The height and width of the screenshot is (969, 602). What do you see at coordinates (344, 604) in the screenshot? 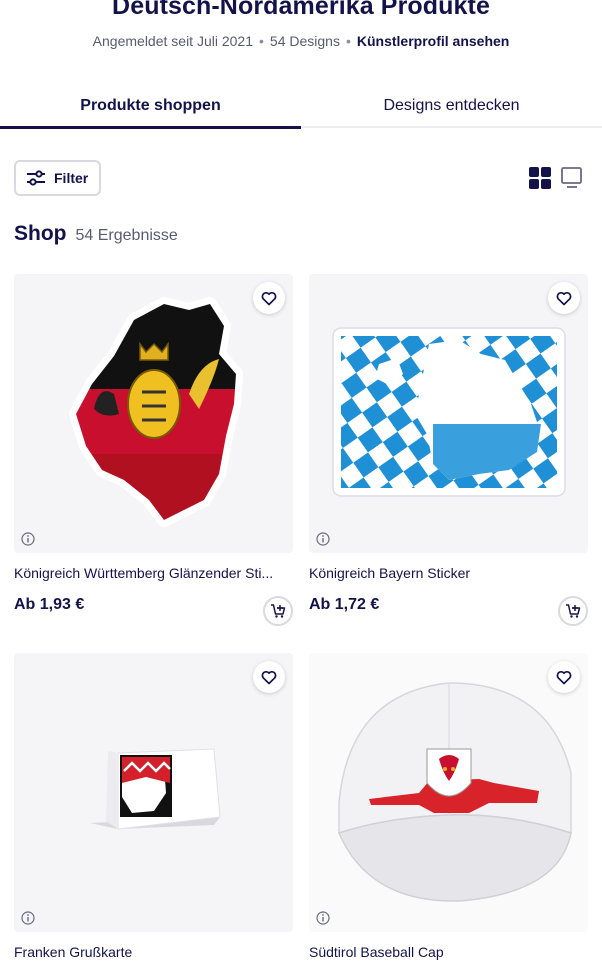
I see `product-price: Ab 1,72 €` at bounding box center [344, 604].